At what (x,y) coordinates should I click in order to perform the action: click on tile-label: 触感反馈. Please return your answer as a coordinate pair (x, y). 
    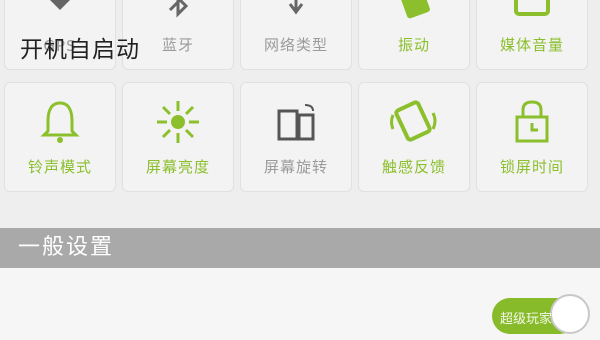
    Looking at the image, I should click on (413, 167).